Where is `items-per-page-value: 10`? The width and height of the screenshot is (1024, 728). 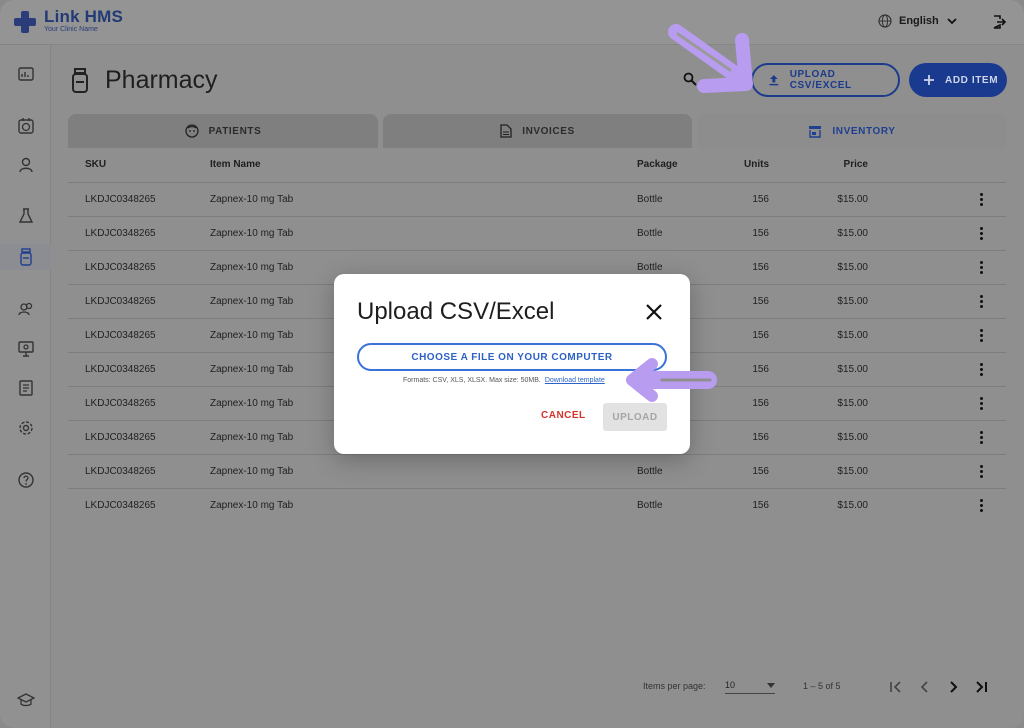 items-per-page-value: 10 is located at coordinates (730, 685).